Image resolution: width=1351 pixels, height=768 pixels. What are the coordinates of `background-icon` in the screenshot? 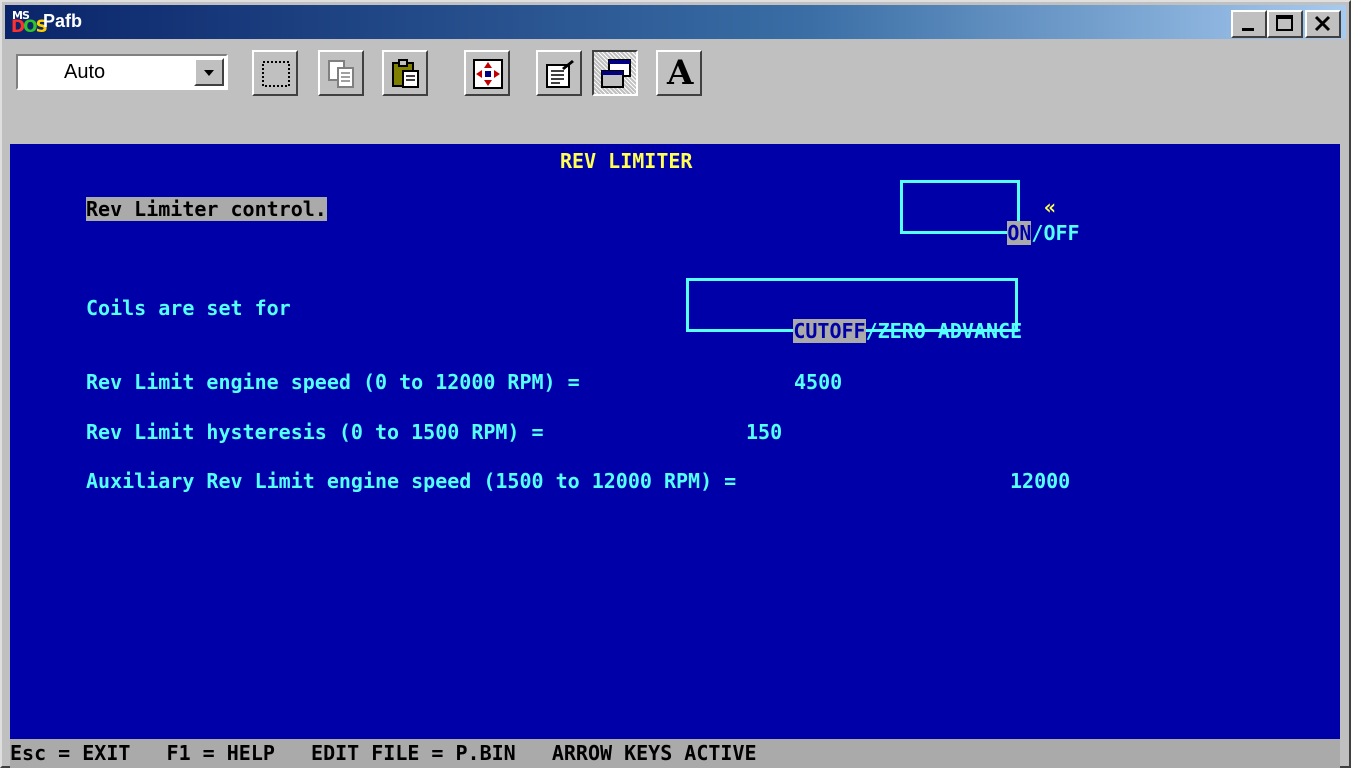 It's located at (616, 73).